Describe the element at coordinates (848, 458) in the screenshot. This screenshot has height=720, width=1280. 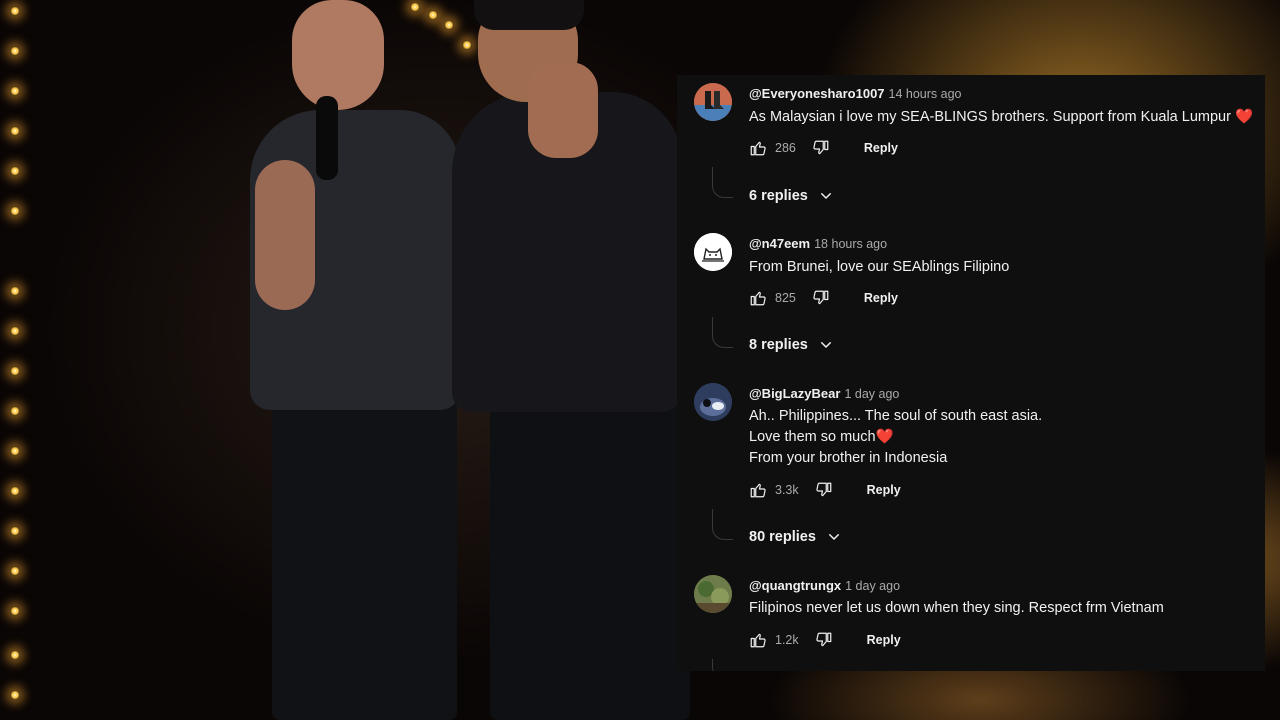
I see `comment-text-line: From your brother in Indonesia` at that location.